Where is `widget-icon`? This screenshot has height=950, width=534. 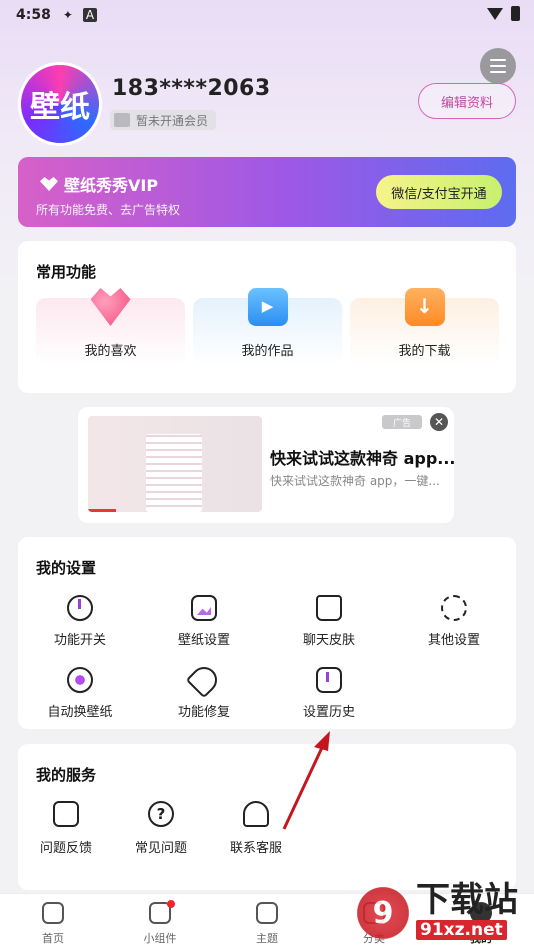
widget-icon is located at coordinates (162, 912).